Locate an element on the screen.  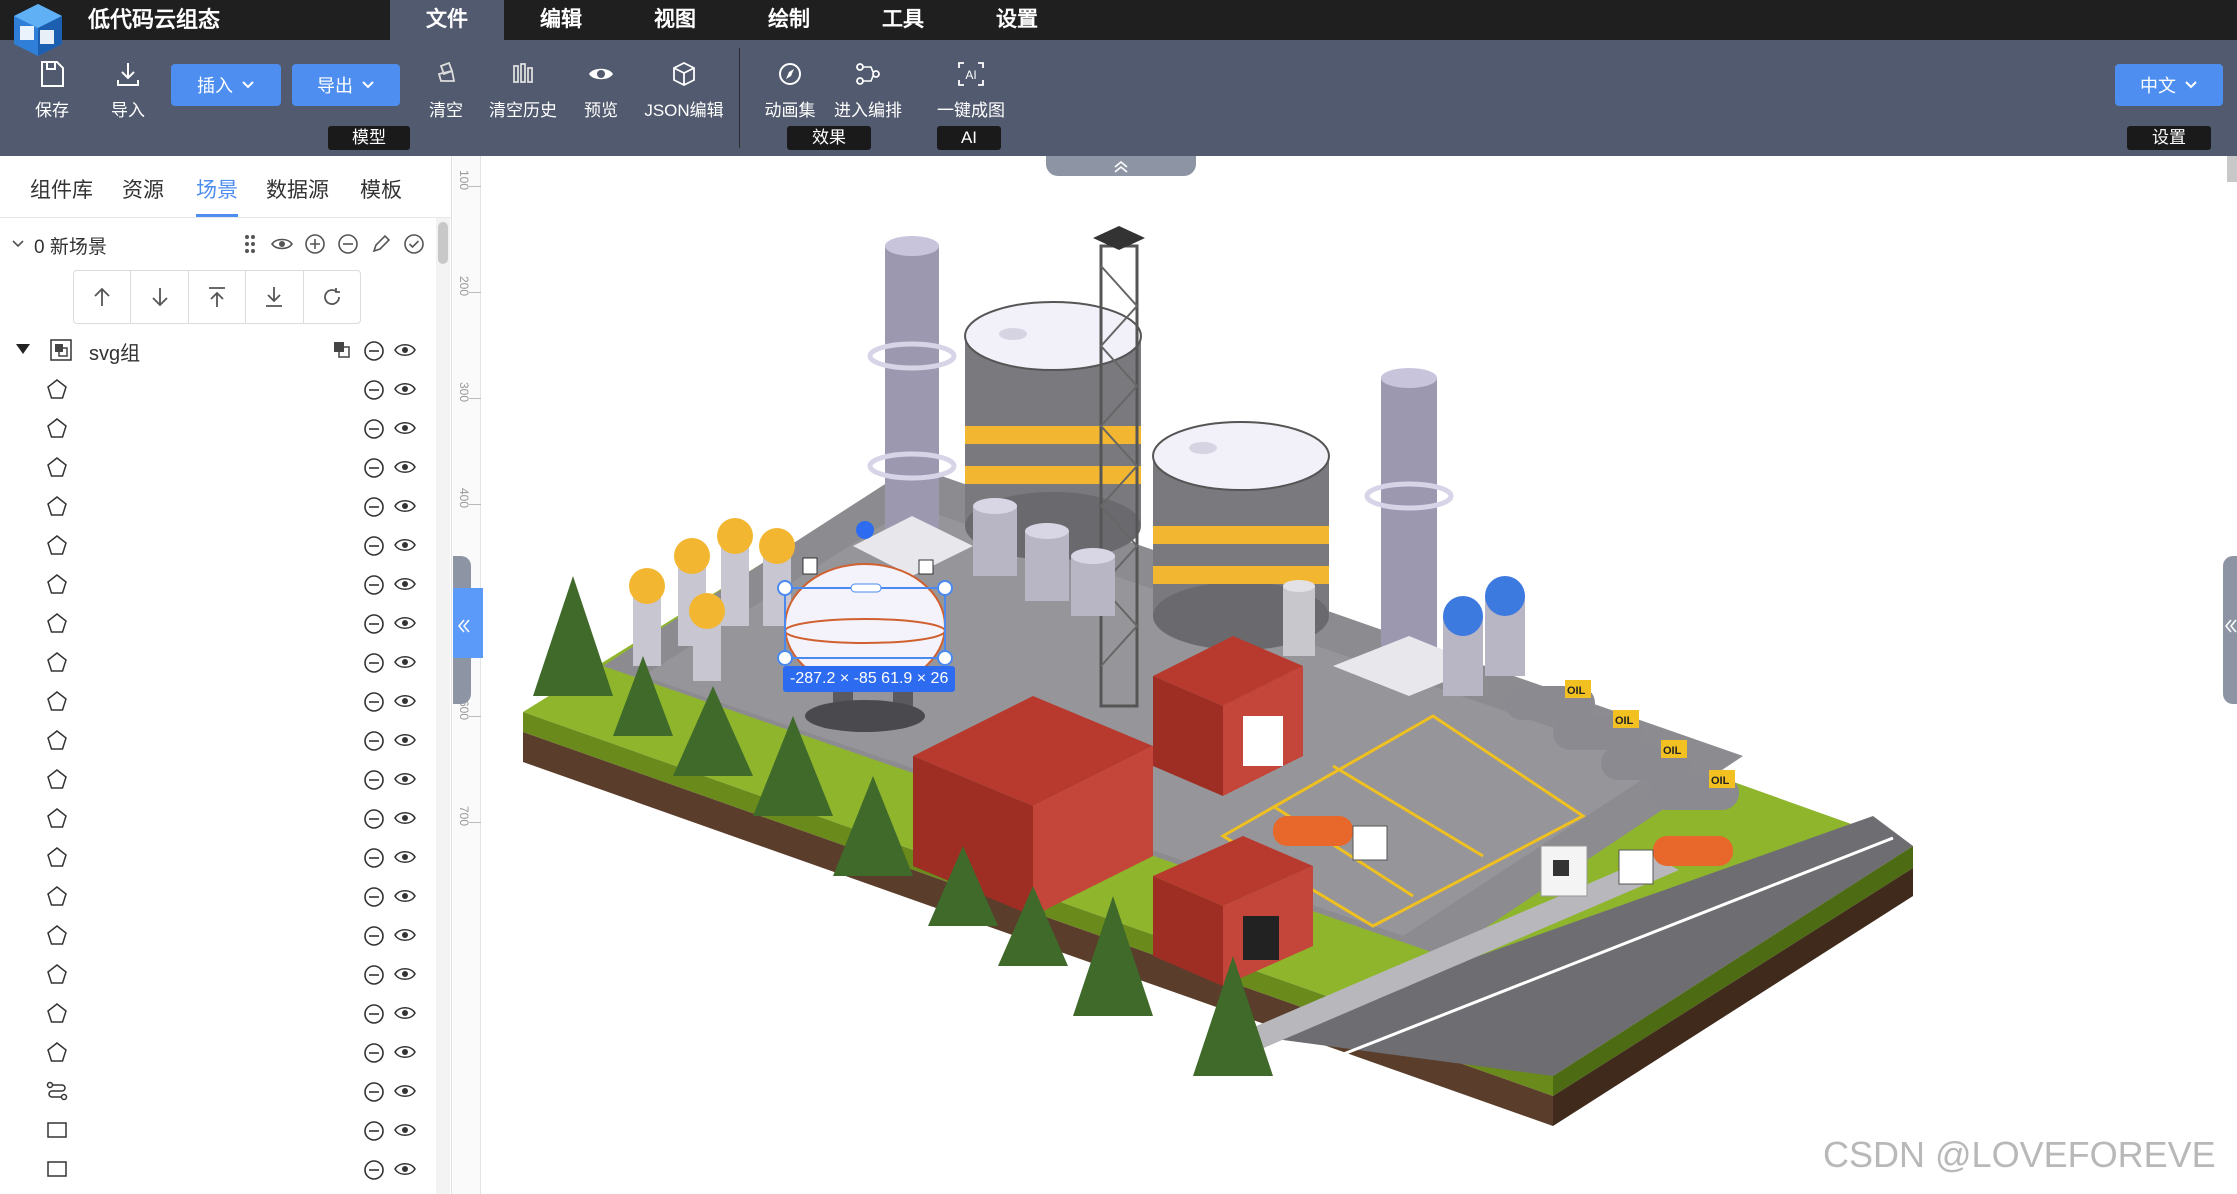
enter-edit-button: 进入编排 is located at coordinates (868, 90).